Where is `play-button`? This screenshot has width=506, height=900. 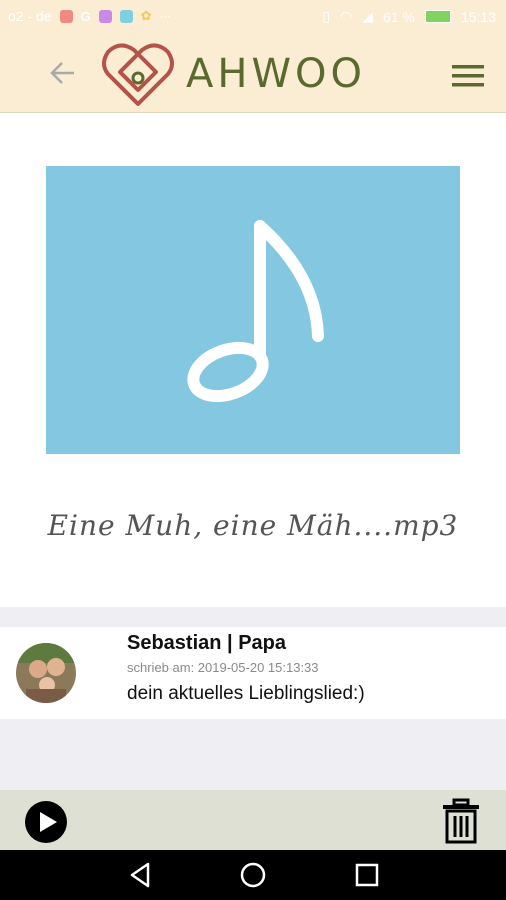
play-button is located at coordinates (46, 822).